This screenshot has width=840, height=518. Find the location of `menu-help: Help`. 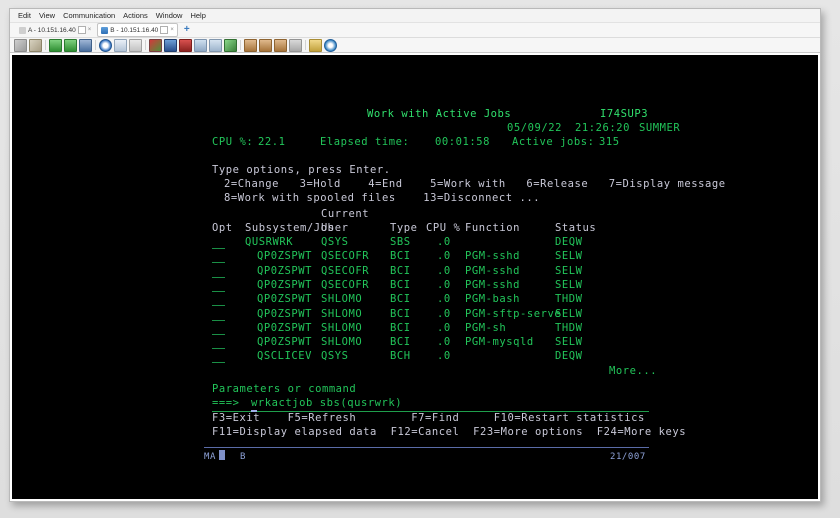

menu-help: Help is located at coordinates (197, 16).